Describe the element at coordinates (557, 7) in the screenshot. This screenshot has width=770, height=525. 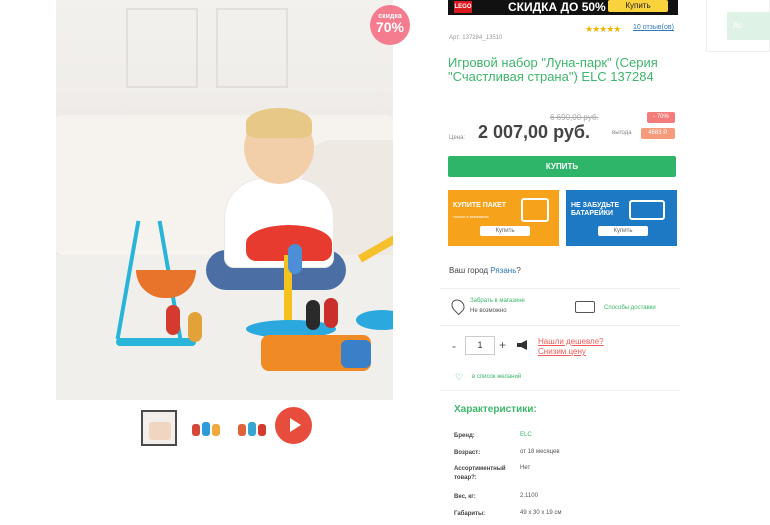
I see `banner-text: СКИДКА ДО 50%` at that location.